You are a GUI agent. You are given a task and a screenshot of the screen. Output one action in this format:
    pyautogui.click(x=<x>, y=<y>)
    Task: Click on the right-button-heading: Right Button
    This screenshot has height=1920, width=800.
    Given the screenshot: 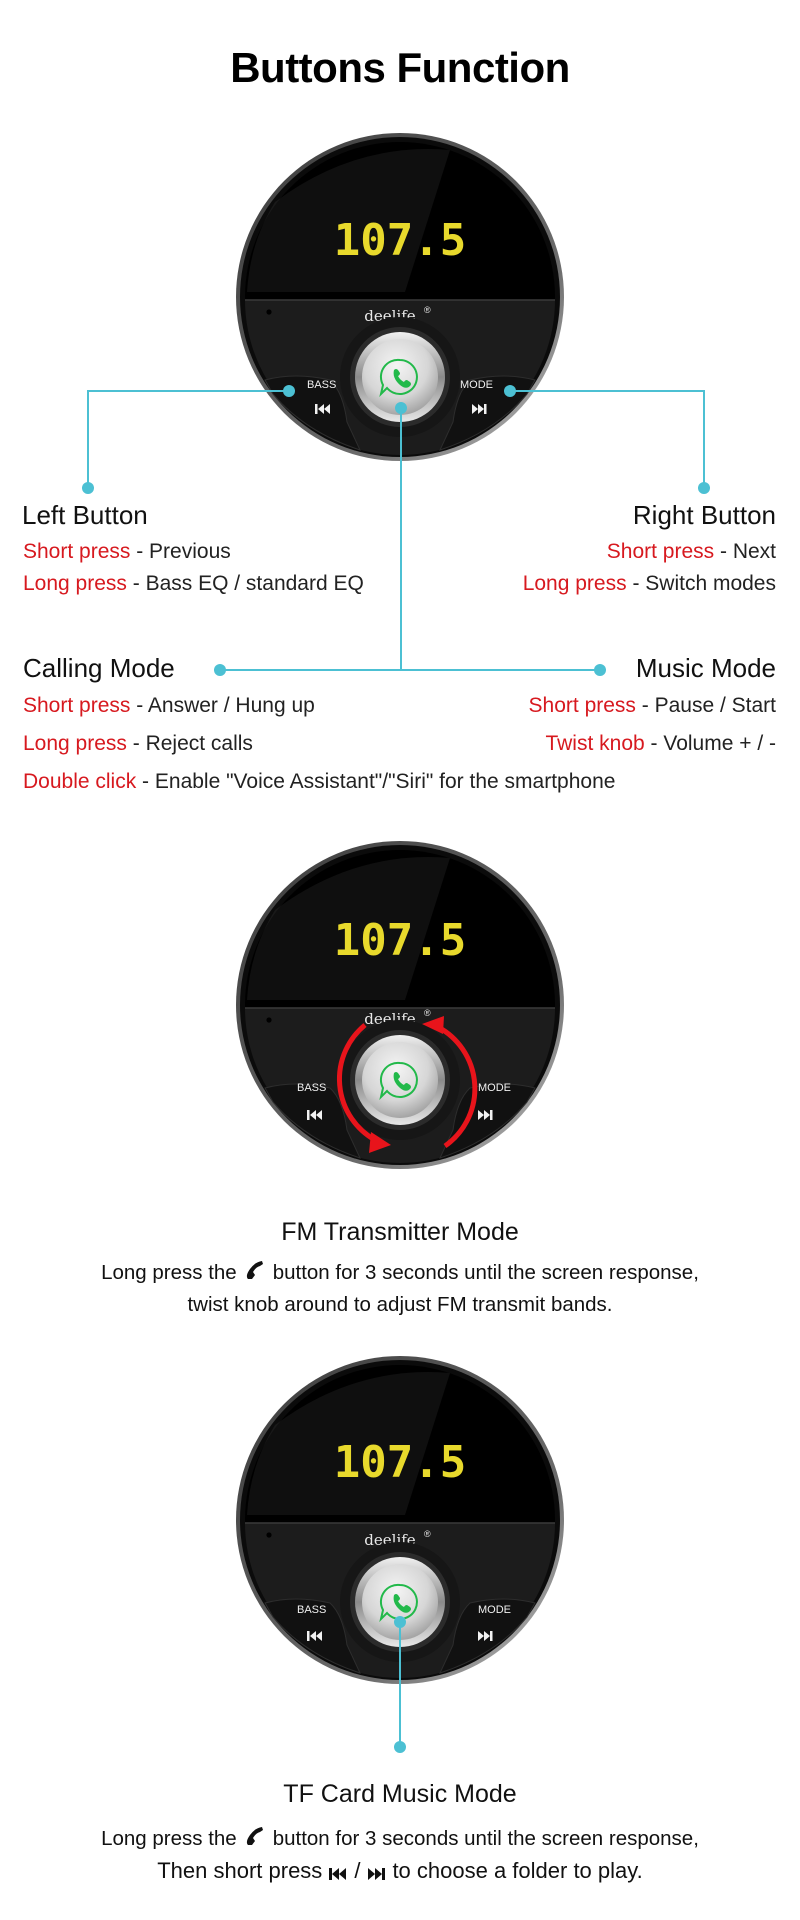 What is the action you would take?
    pyautogui.click(x=704, y=515)
    